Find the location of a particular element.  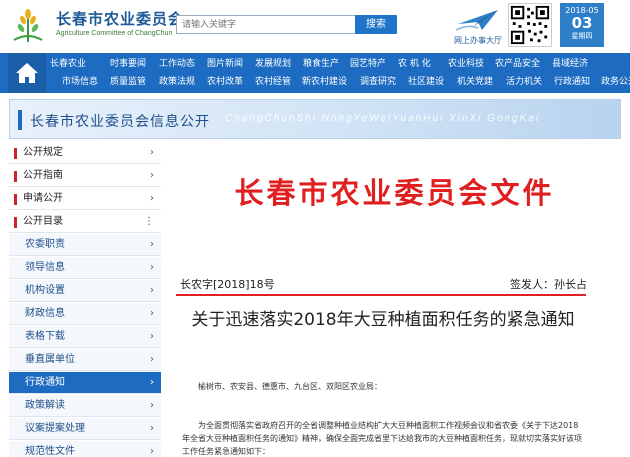

online-service-label: 网上办事大厅 is located at coordinates (478, 40).